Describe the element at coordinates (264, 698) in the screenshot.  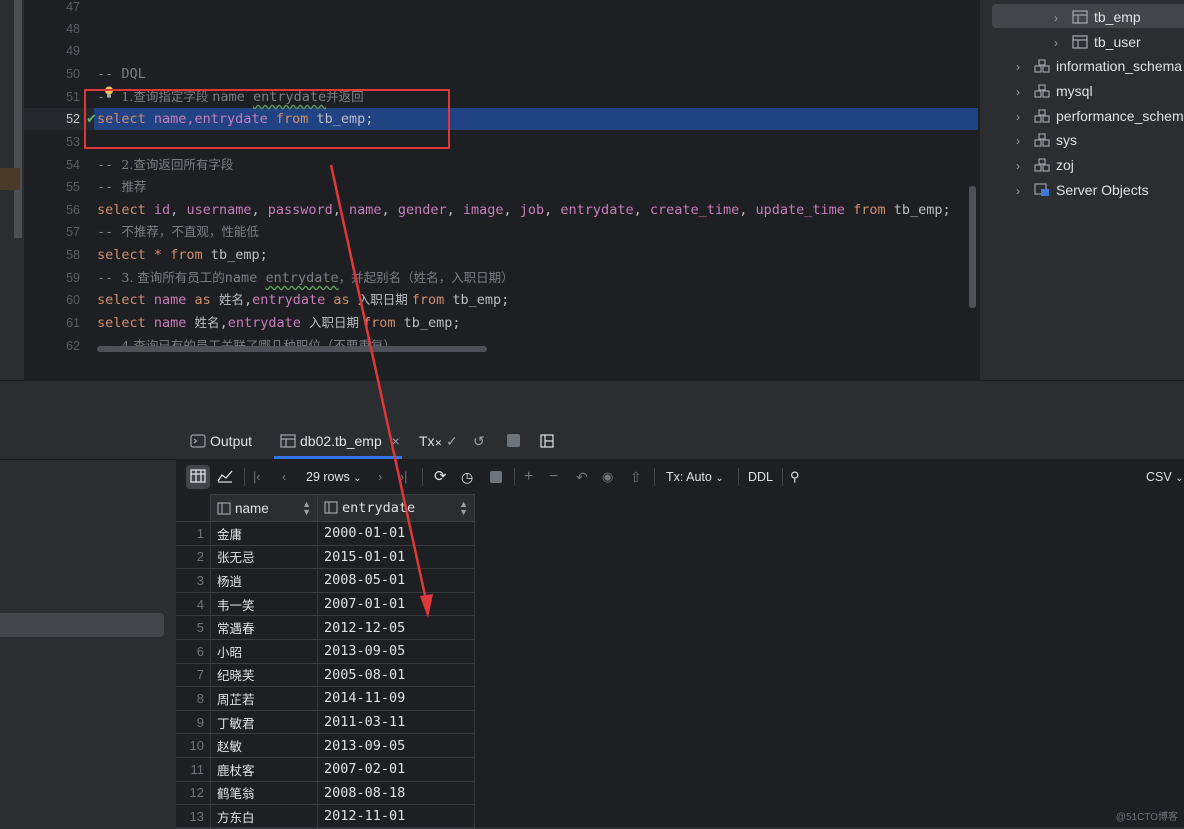
I see `cell-name: 周芷若` at that location.